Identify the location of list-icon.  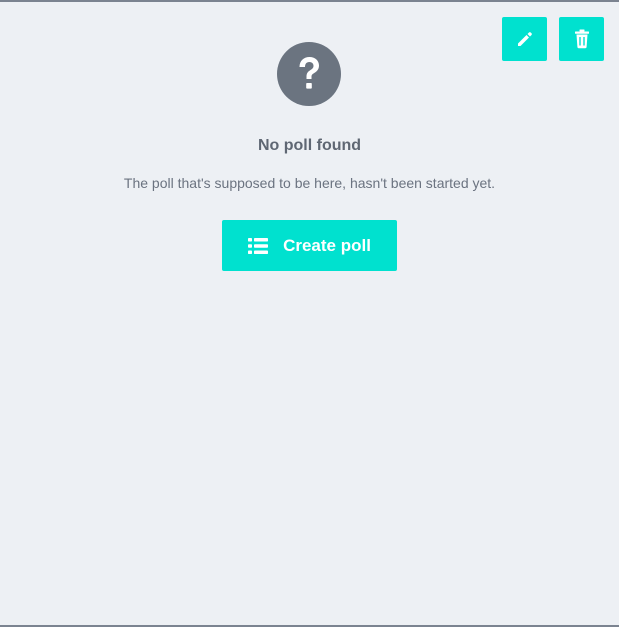
(258, 245).